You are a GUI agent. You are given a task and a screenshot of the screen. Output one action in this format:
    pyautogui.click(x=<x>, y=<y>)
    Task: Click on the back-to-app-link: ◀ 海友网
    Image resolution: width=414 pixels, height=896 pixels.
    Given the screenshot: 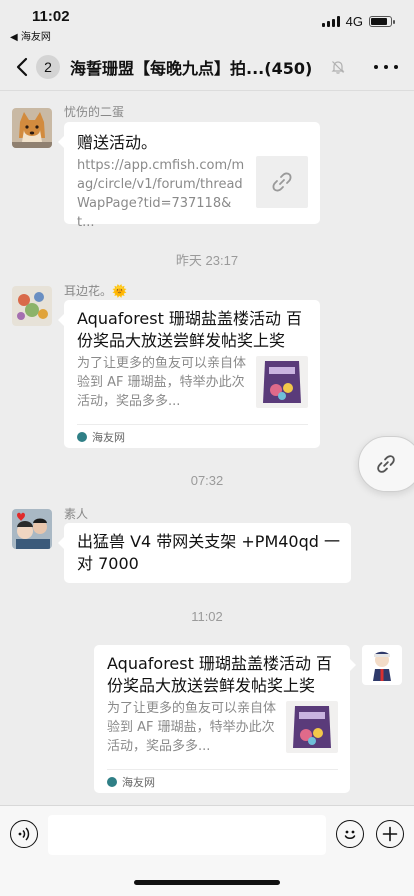 What is the action you would take?
    pyautogui.click(x=30, y=35)
    